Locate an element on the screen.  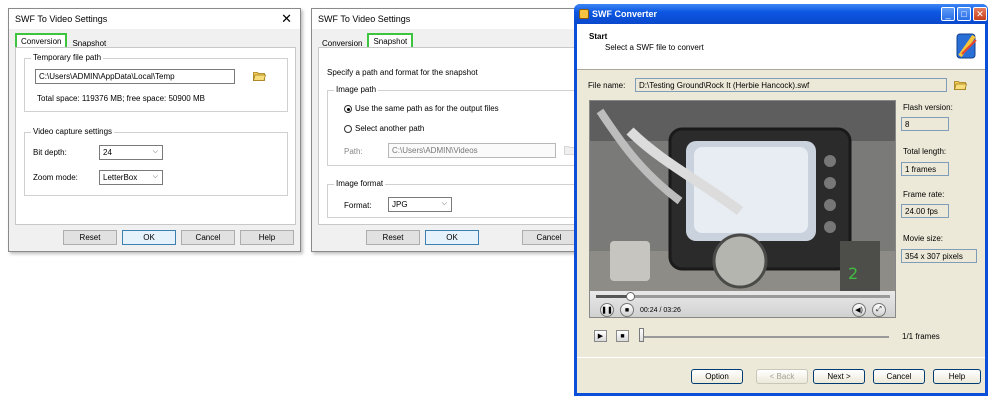
pause-icon: ❚❚ is located at coordinates (607, 310).